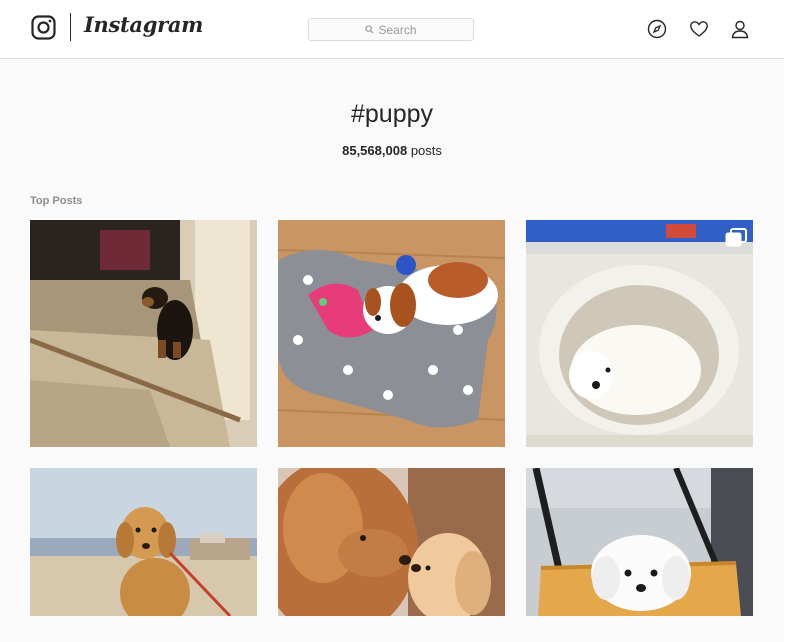 This screenshot has height=642, width=790. Describe the element at coordinates (369, 29) in the screenshot. I see `search-icon` at that location.